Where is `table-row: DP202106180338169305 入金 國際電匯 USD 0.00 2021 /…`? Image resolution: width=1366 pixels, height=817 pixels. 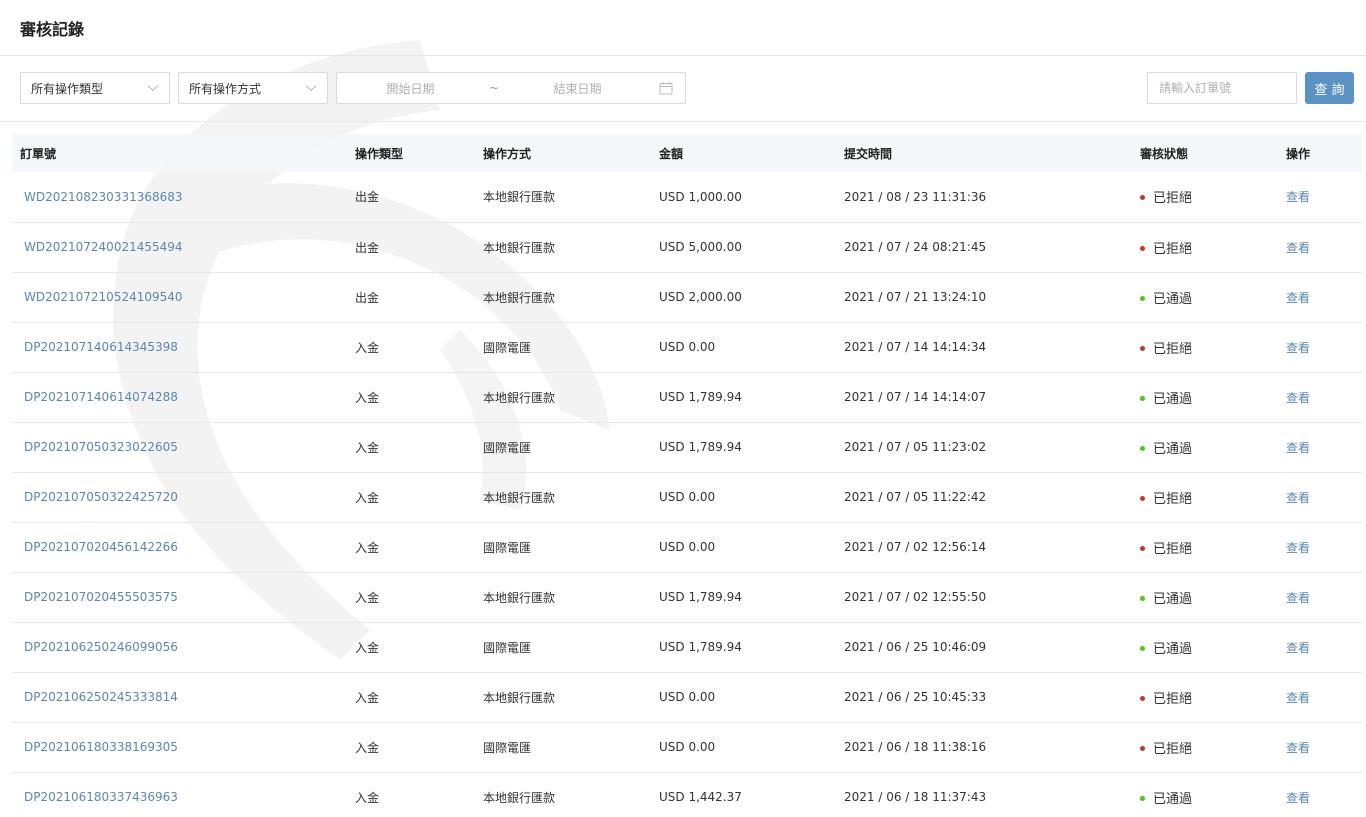
table-row: DP202106180338169305 入金 國際電匯 USD 0.00 2021 /… is located at coordinates (687, 747).